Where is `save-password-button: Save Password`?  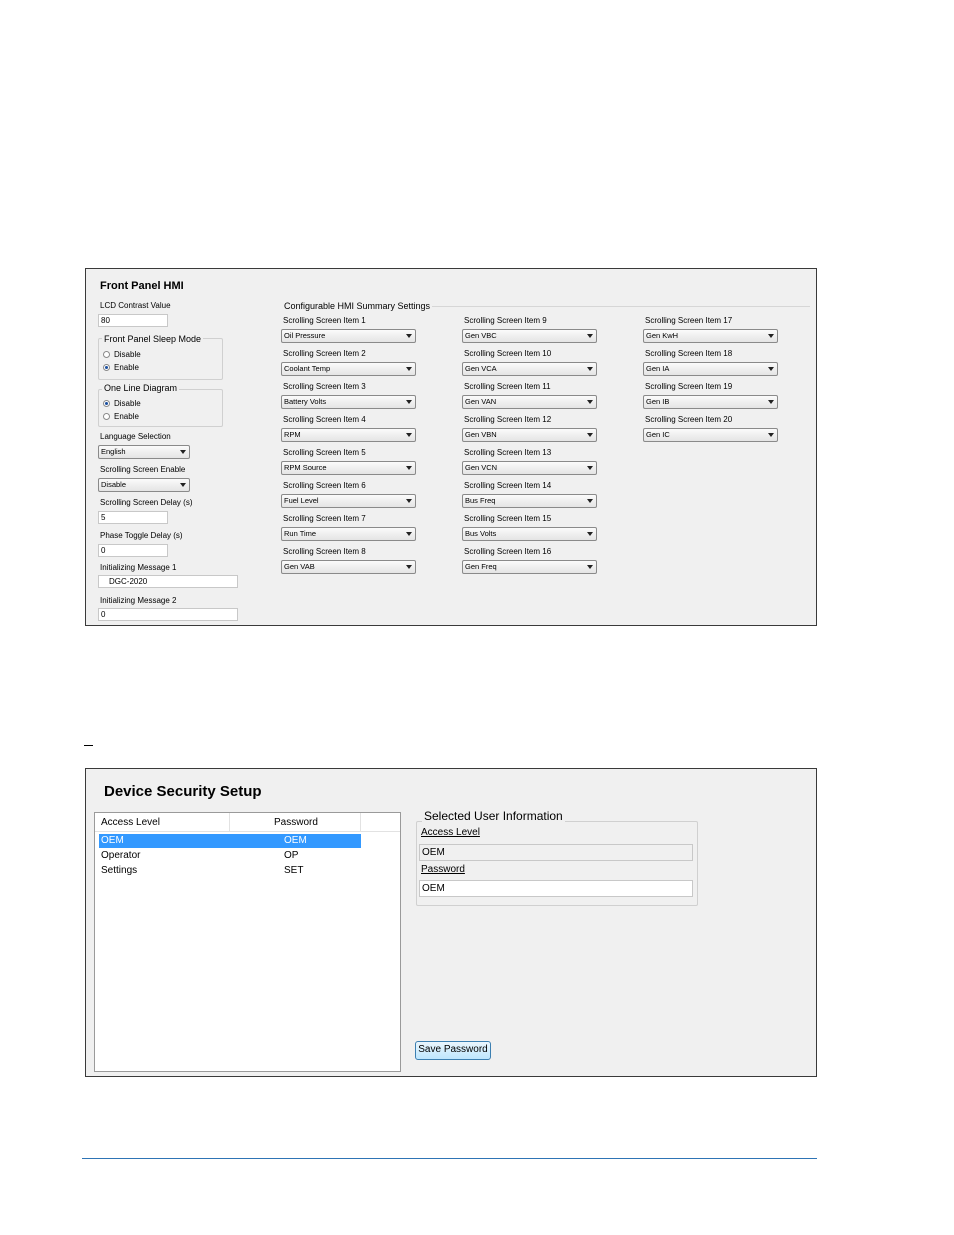
save-password-button: Save Password is located at coordinates (453, 1050).